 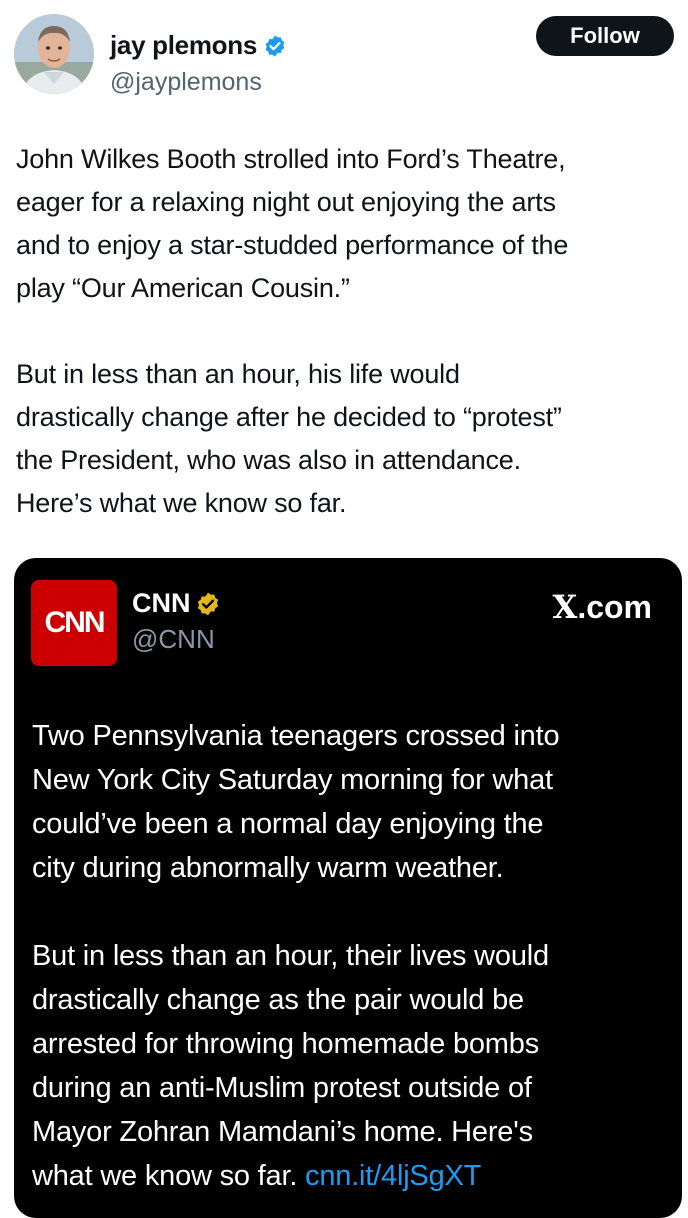 I want to click on embed-name-row: CNN, so click(x=176, y=603).